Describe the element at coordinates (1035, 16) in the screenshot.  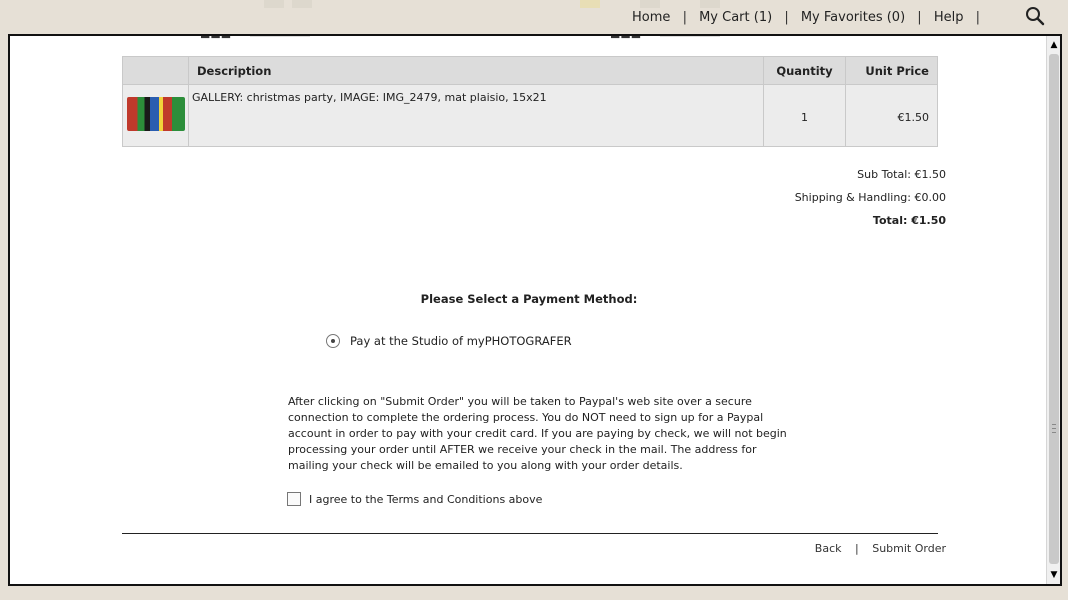
I see `search-icon` at that location.